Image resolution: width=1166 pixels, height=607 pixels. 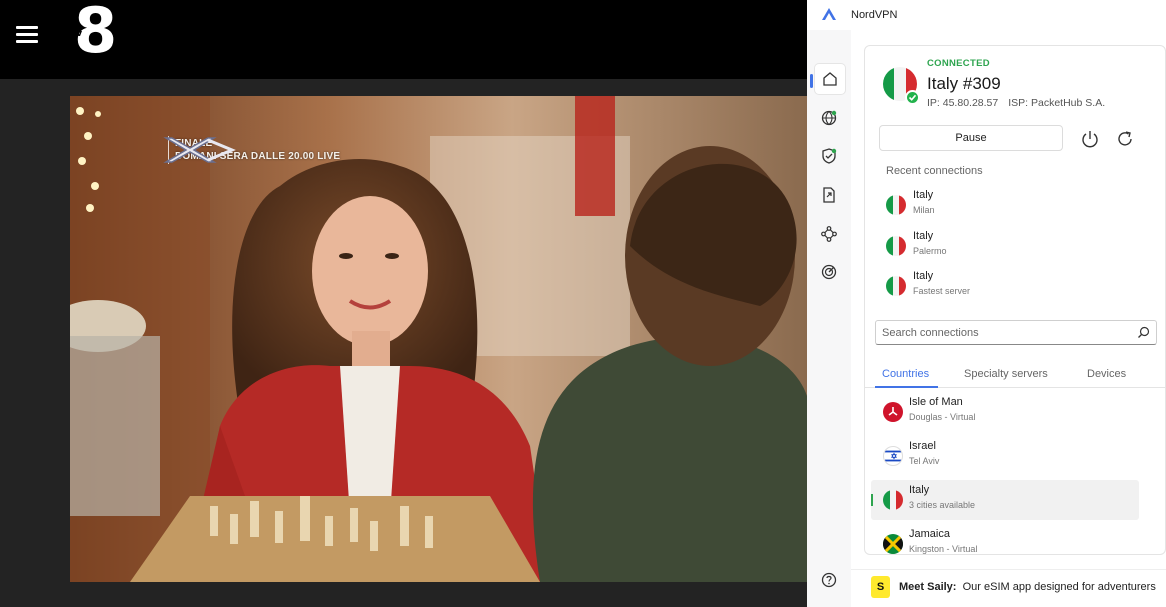 What do you see at coordinates (936, 402) in the screenshot?
I see `country-name: Isle of Man` at bounding box center [936, 402].